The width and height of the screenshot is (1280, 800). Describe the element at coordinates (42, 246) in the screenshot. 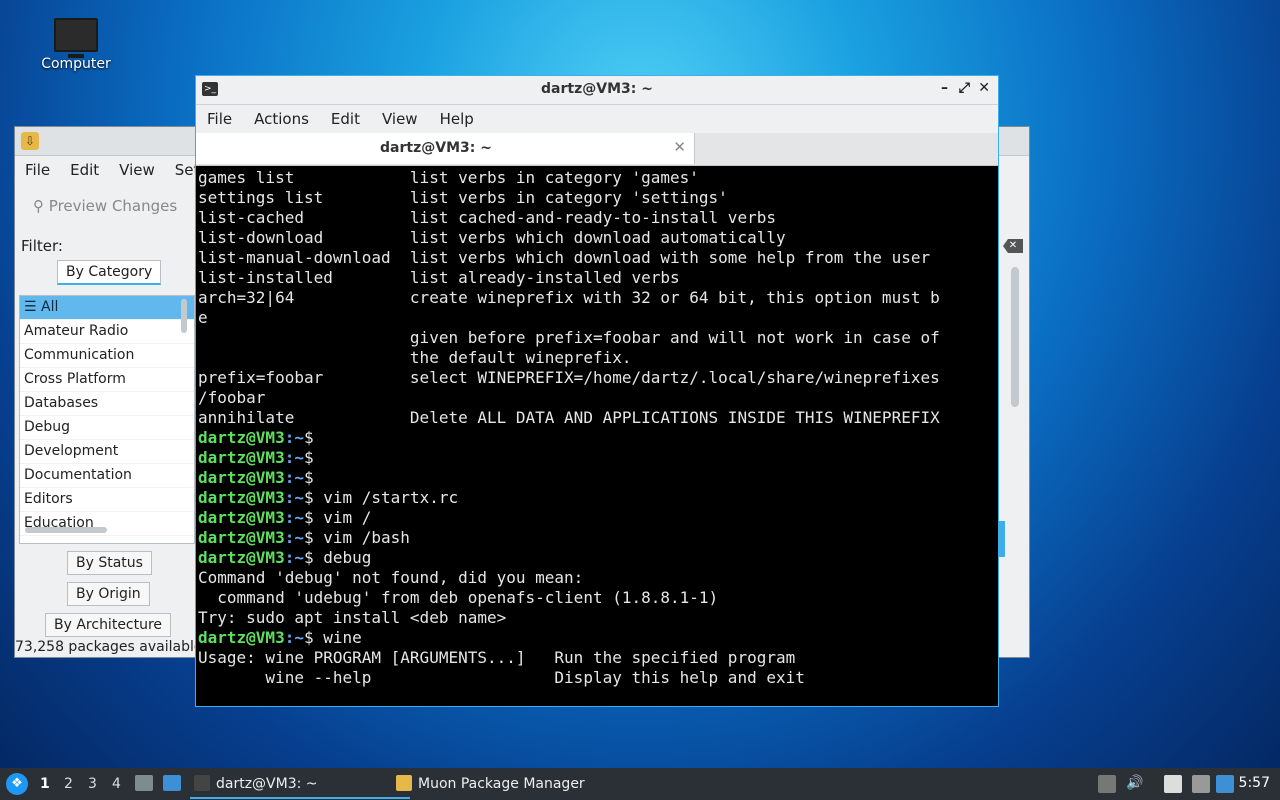

I see `filter-label: Filter:` at that location.